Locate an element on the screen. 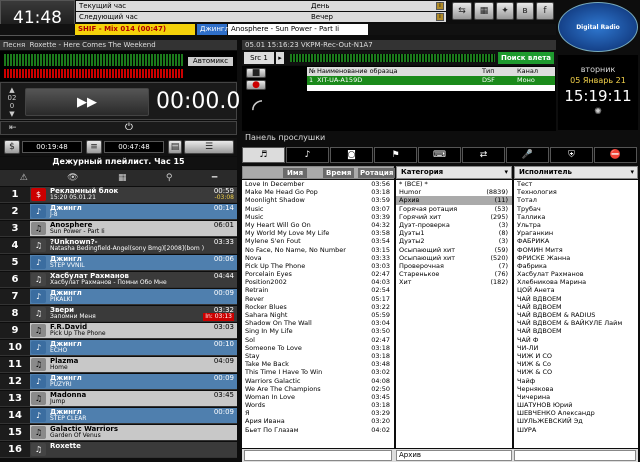 The width and height of the screenshot is (640, 462). artist-item: Технология is located at coordinates (576, 192).